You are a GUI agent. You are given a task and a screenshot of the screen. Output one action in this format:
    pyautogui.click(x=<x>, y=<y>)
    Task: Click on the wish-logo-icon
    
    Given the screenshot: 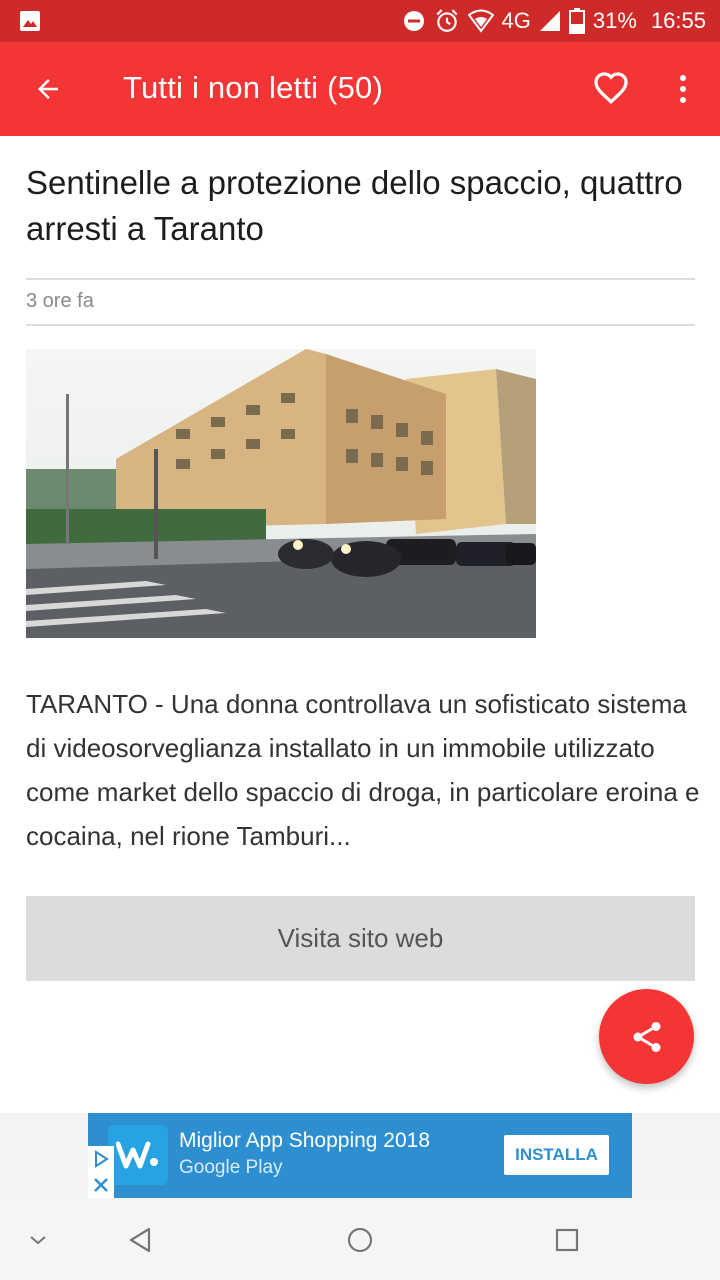 What is the action you would take?
    pyautogui.click(x=138, y=1155)
    